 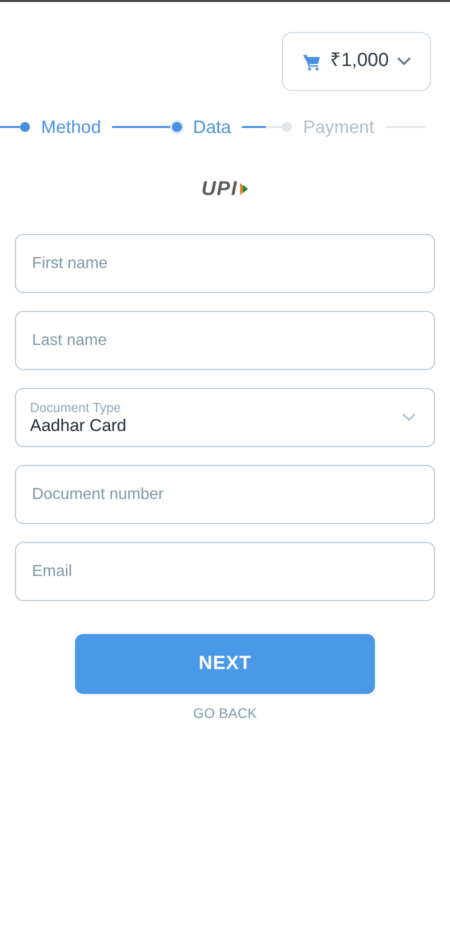 I want to click on document-type-select: Document Type Aadhar Card, so click(x=225, y=417).